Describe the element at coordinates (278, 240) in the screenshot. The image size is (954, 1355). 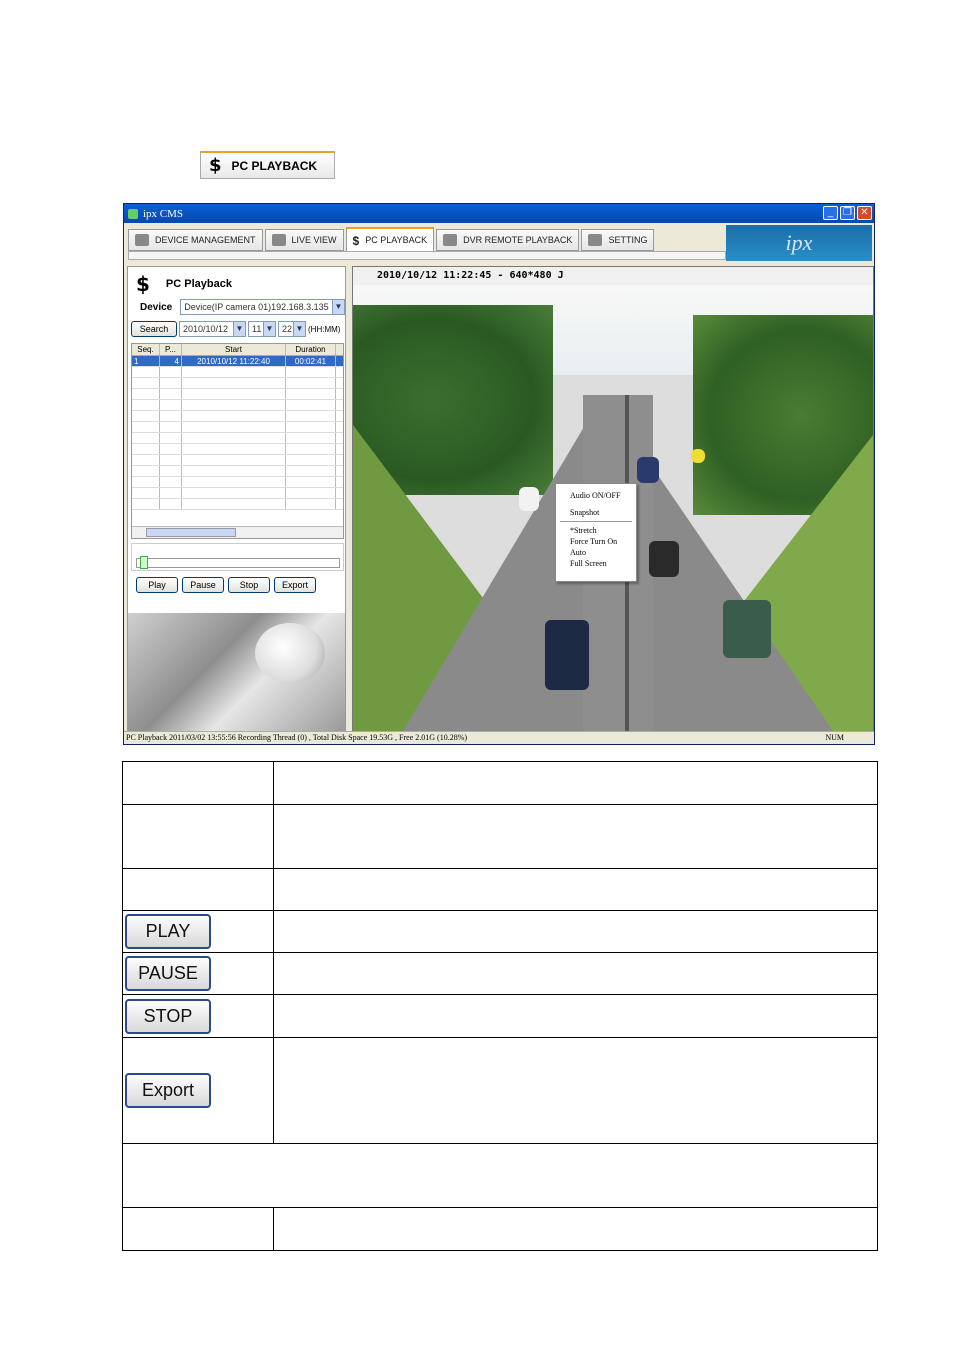
I see `eye-icon` at that location.